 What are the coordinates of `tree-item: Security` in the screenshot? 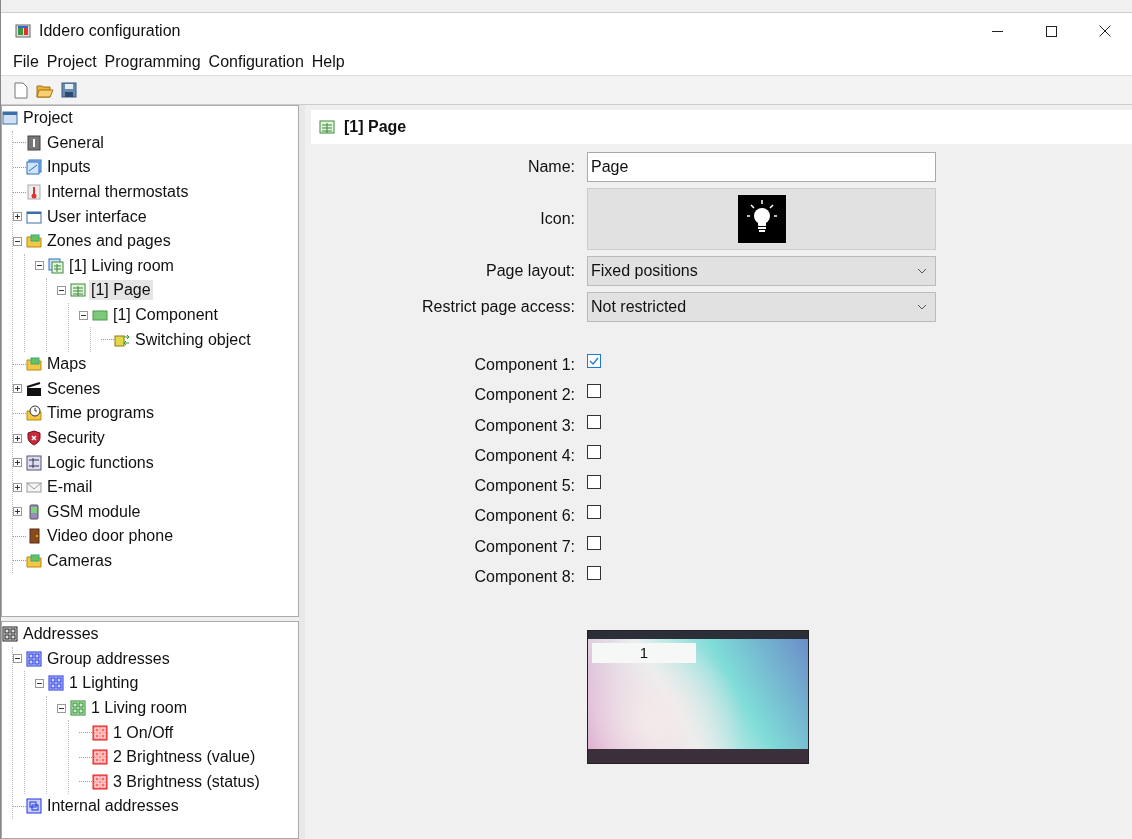 It's located at (76, 438).